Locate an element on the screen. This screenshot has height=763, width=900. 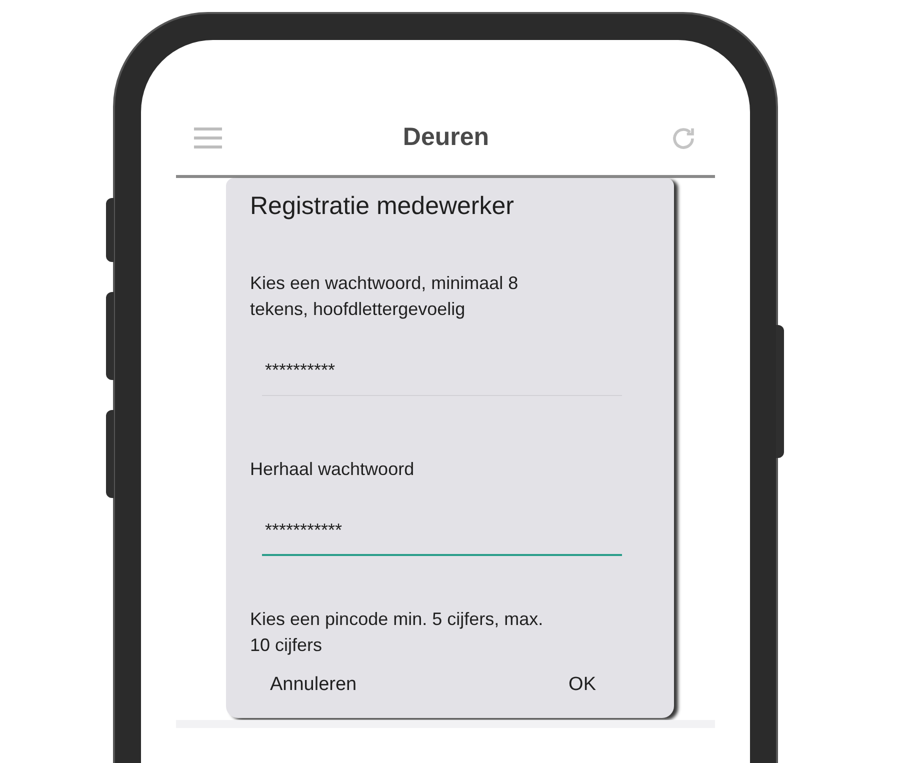
pincode-hint: Kies een pincode min. 5 cijfers, max. 10 cijfers is located at coordinates (397, 632).